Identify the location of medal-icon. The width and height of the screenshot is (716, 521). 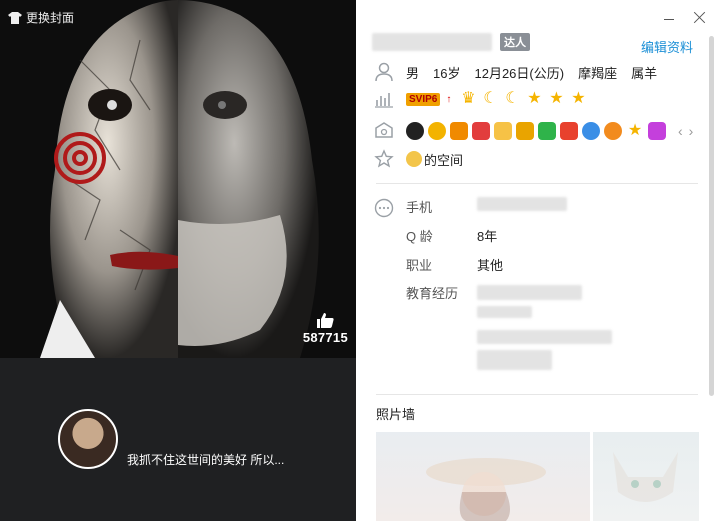
(384, 130).